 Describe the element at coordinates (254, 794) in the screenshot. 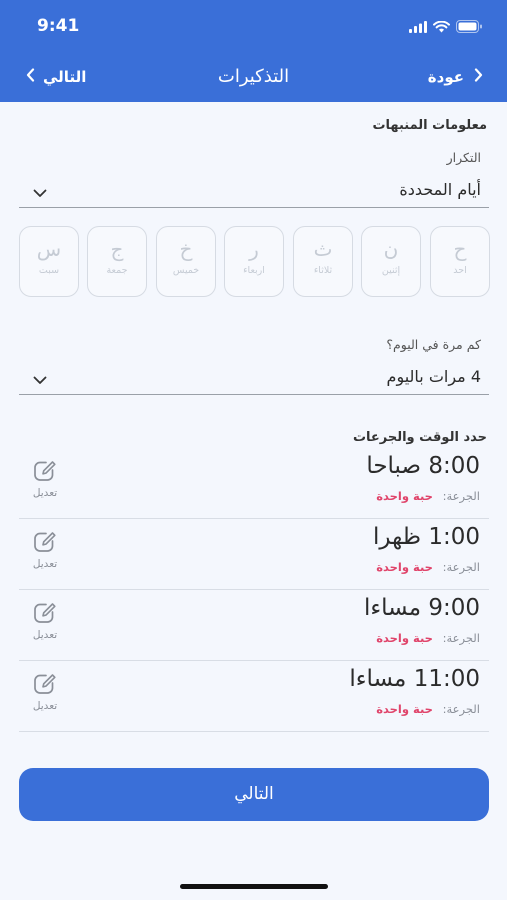

I see `next-button: التالي` at that location.